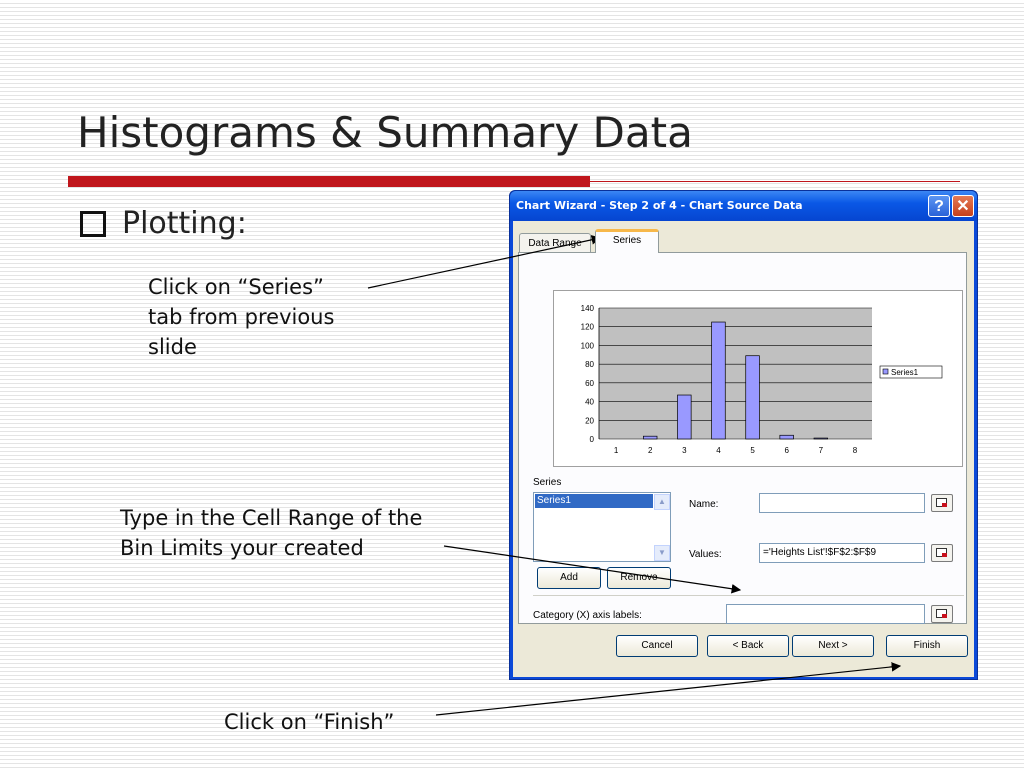  Describe the element at coordinates (184, 223) in the screenshot. I see `bullet-text: Plotting:` at that location.